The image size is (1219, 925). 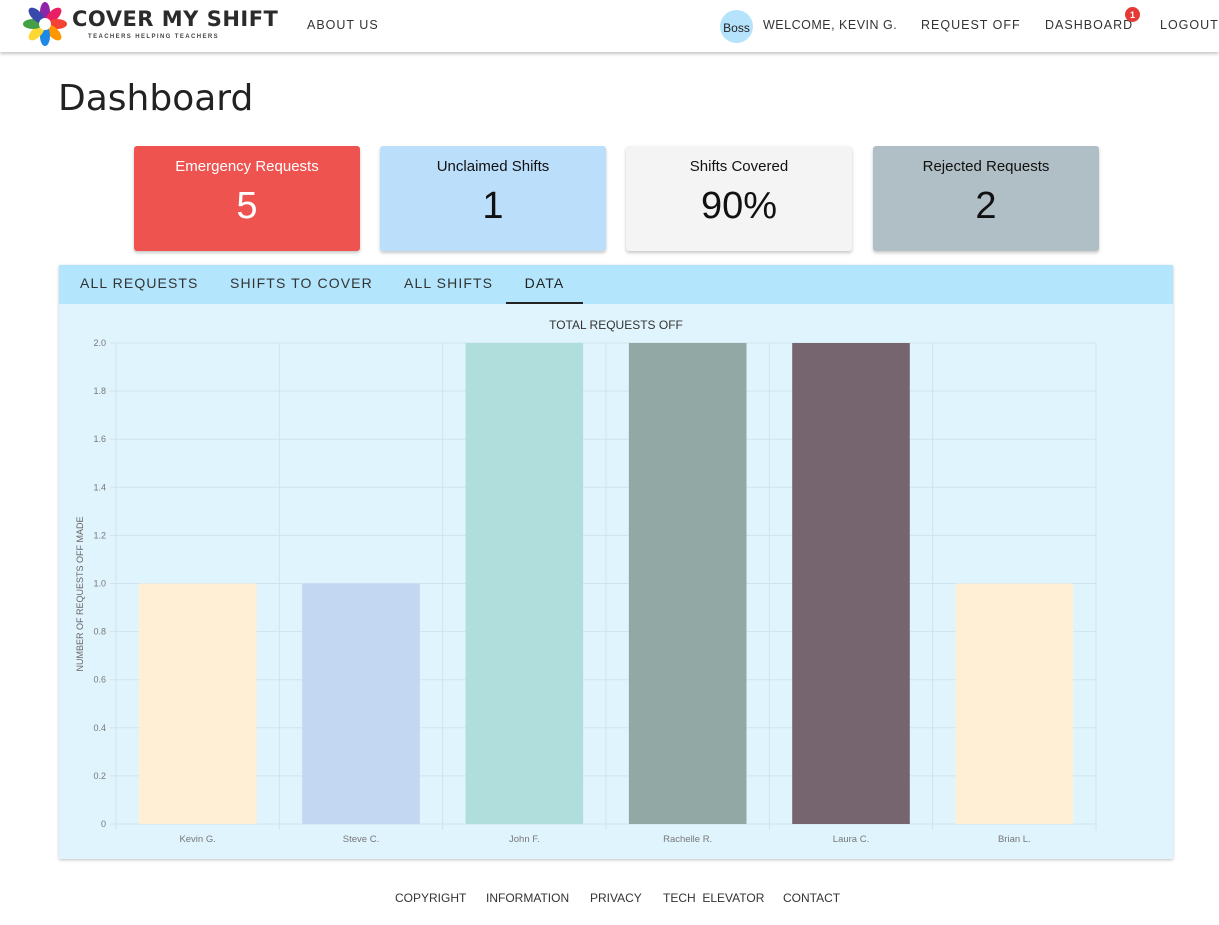 What do you see at coordinates (99, 391) in the screenshot?
I see `y-tick-label: 1.8` at bounding box center [99, 391].